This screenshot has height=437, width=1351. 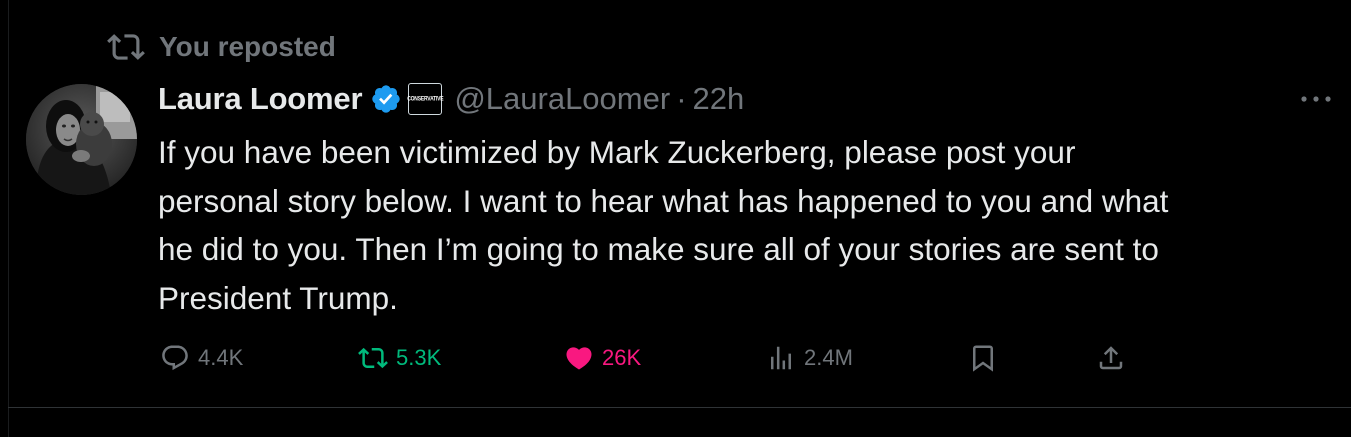 What do you see at coordinates (260, 99) in the screenshot?
I see `author-name: Laura Loomer` at bounding box center [260, 99].